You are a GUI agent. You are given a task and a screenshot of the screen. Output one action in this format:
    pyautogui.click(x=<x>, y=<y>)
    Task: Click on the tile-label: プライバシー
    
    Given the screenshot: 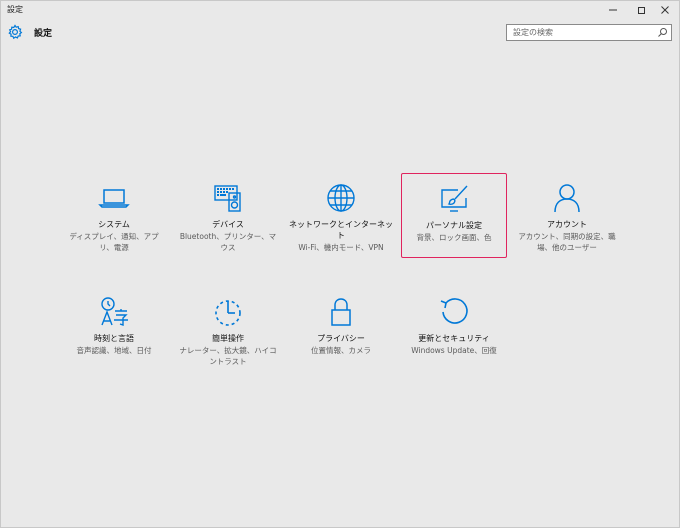 What is the action you would take?
    pyautogui.click(x=341, y=338)
    